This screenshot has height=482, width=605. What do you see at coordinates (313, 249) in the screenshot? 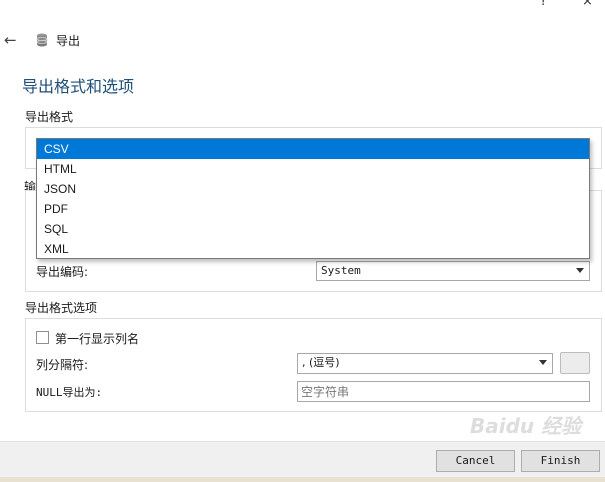
I see `format-option-xml: XML` at bounding box center [313, 249].